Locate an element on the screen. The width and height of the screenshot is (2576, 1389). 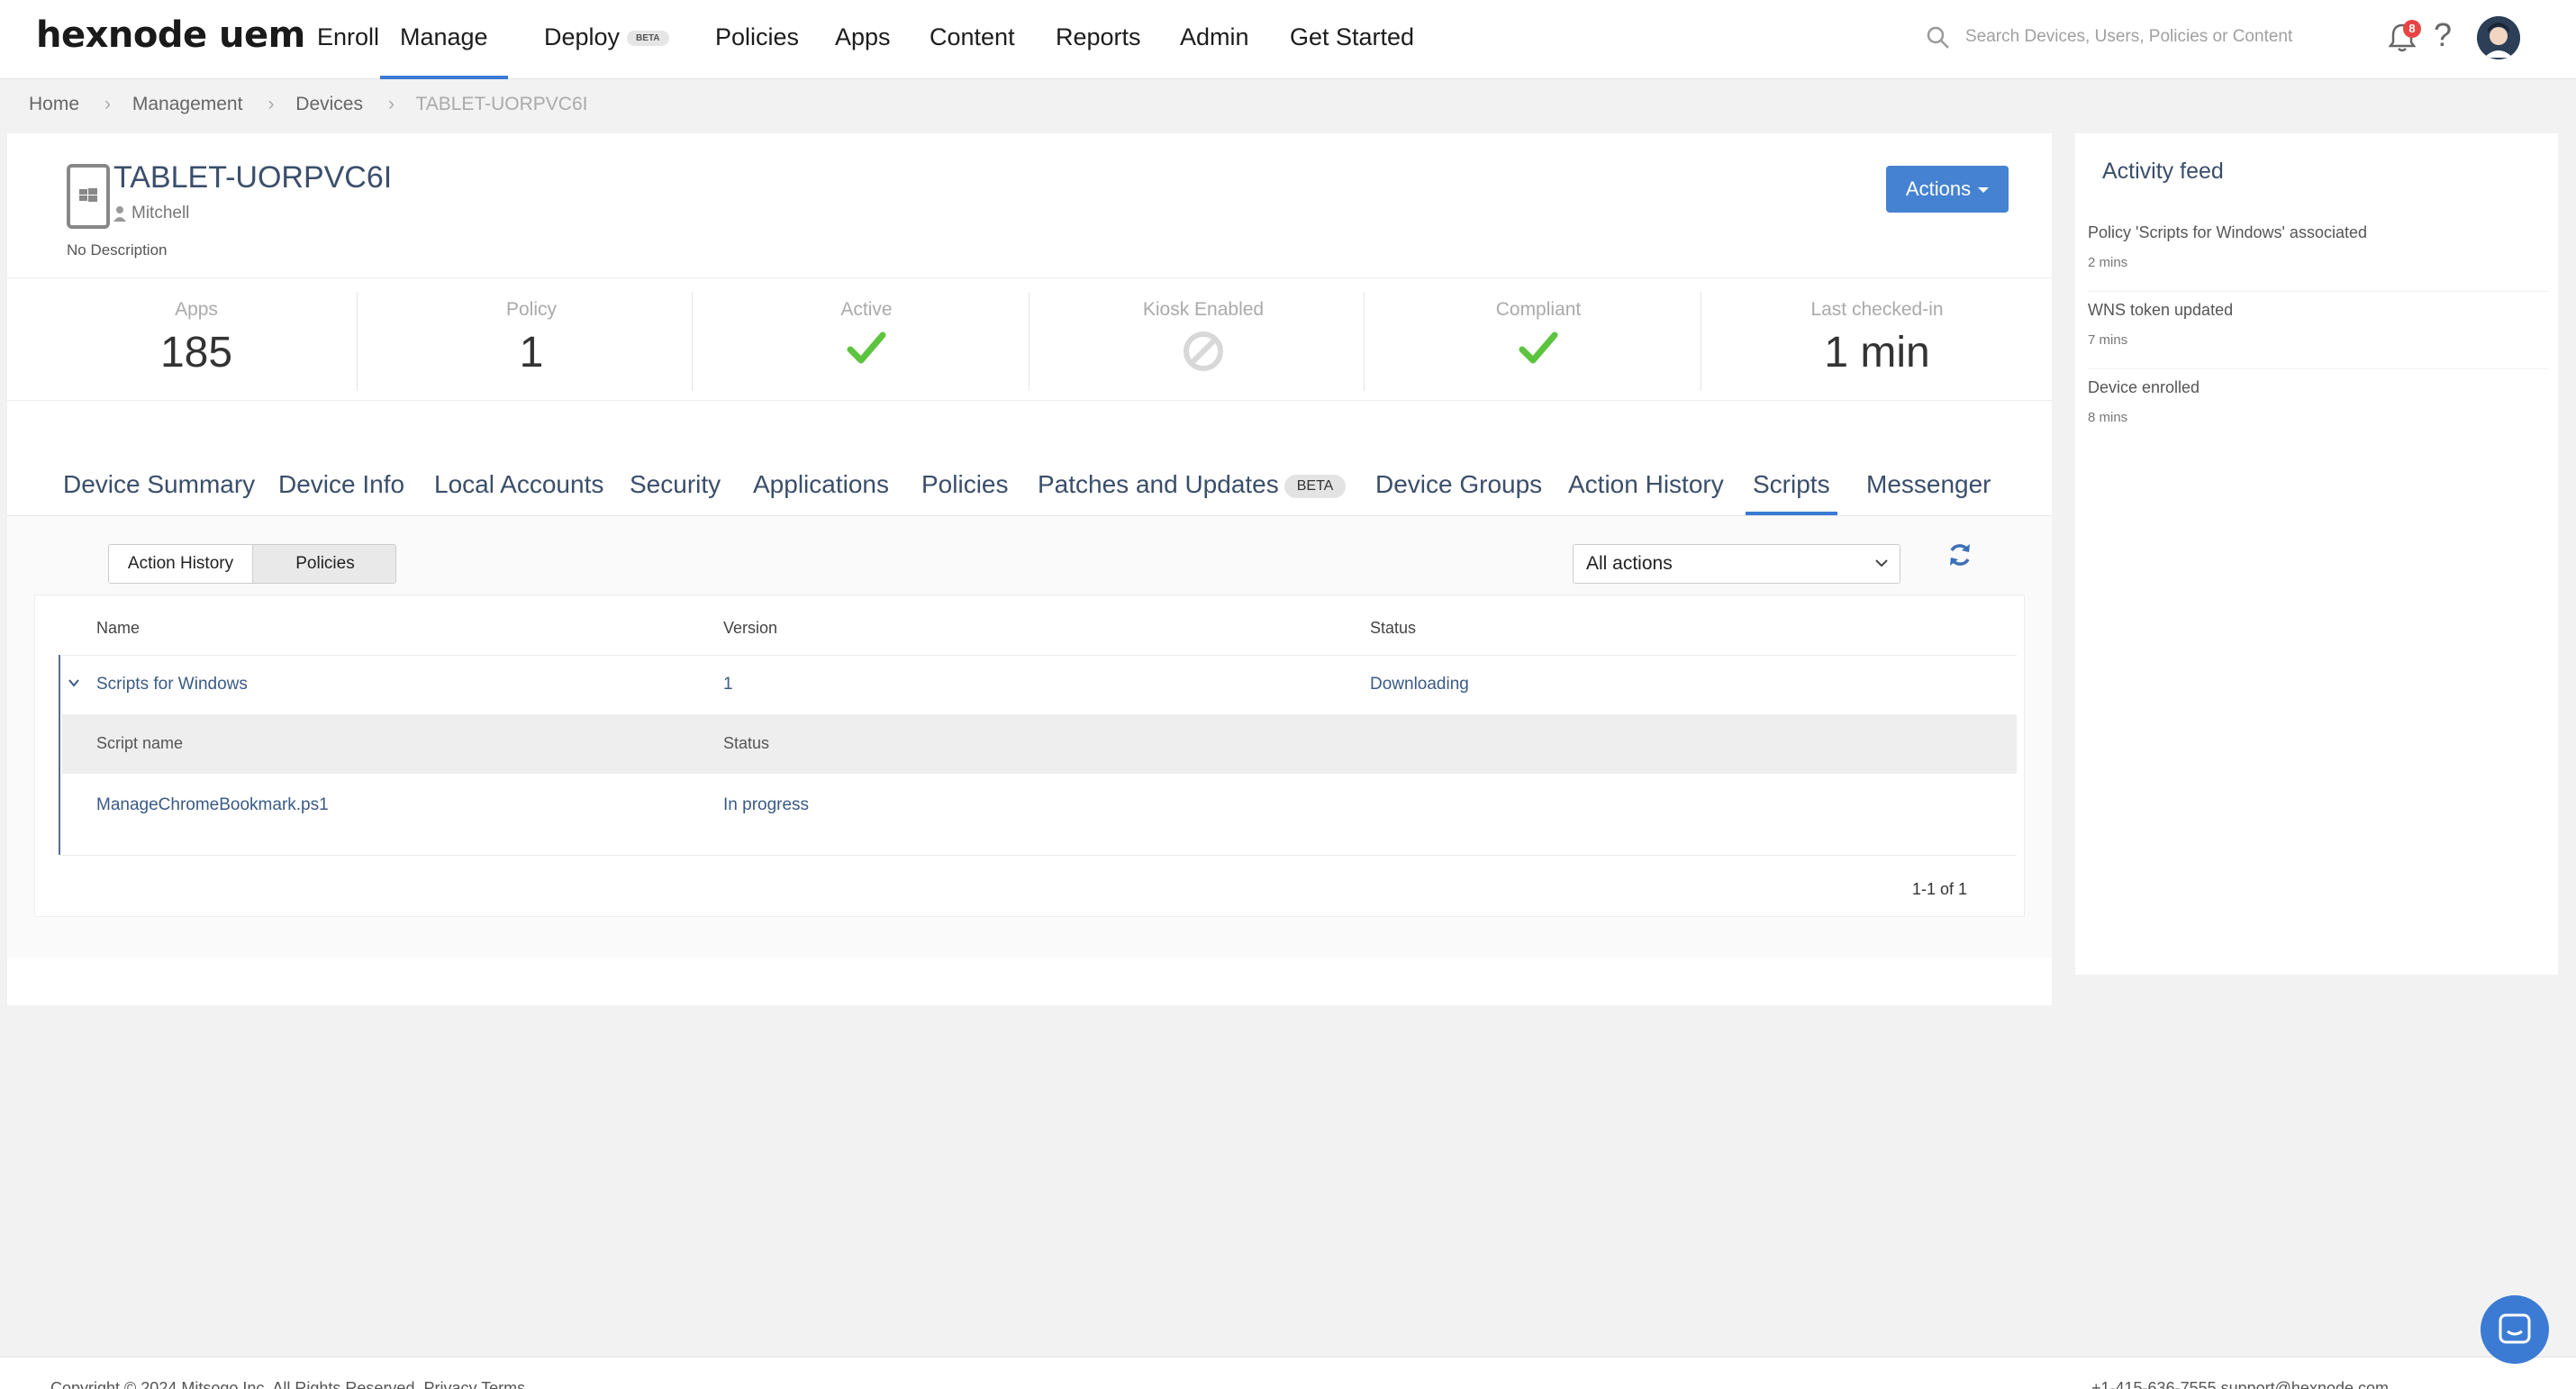
windows-logo-icon is located at coordinates (88, 195).